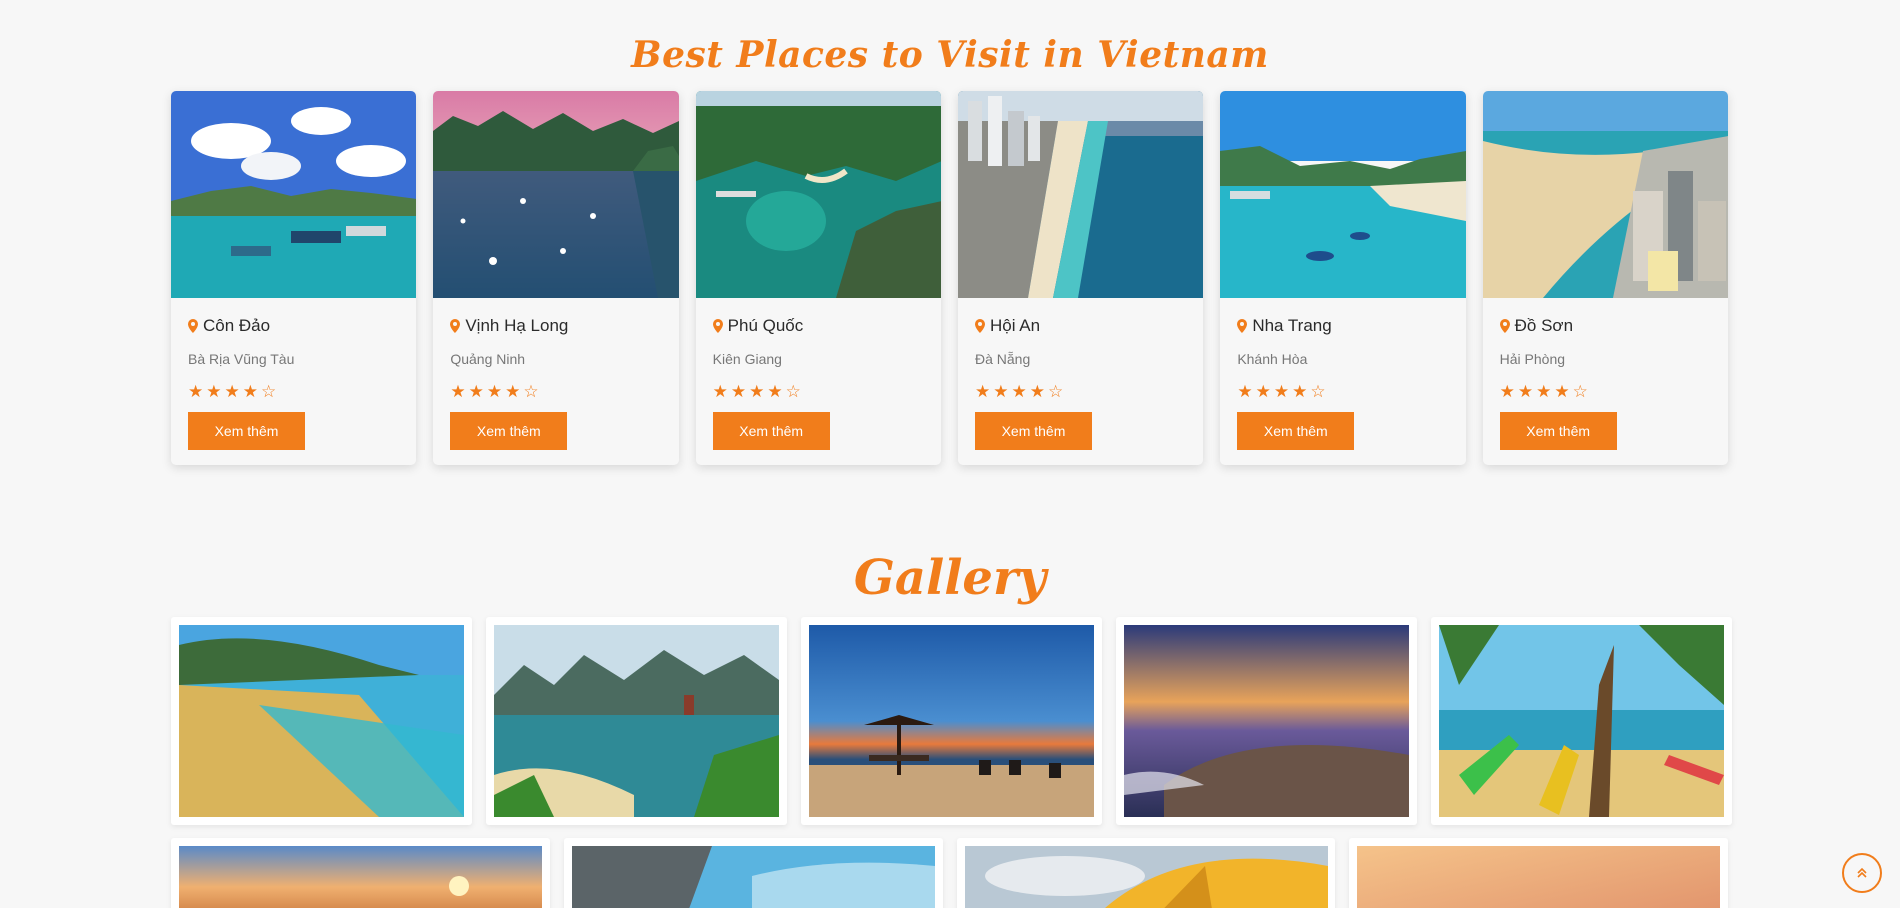 The image size is (1900, 908). What do you see at coordinates (1272, 359) in the screenshot?
I see `place-region: Khánh Hòa` at bounding box center [1272, 359].